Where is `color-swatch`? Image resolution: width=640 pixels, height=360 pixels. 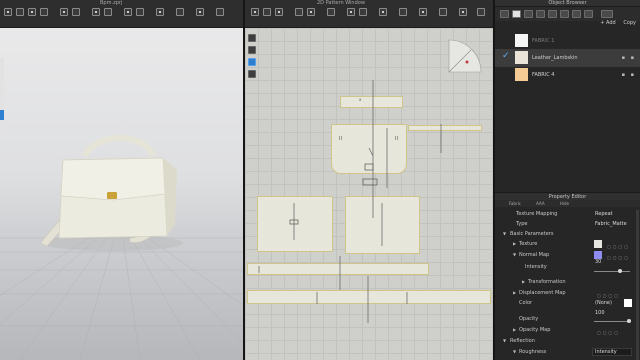
color-swatch is located at coordinates (628, 303).